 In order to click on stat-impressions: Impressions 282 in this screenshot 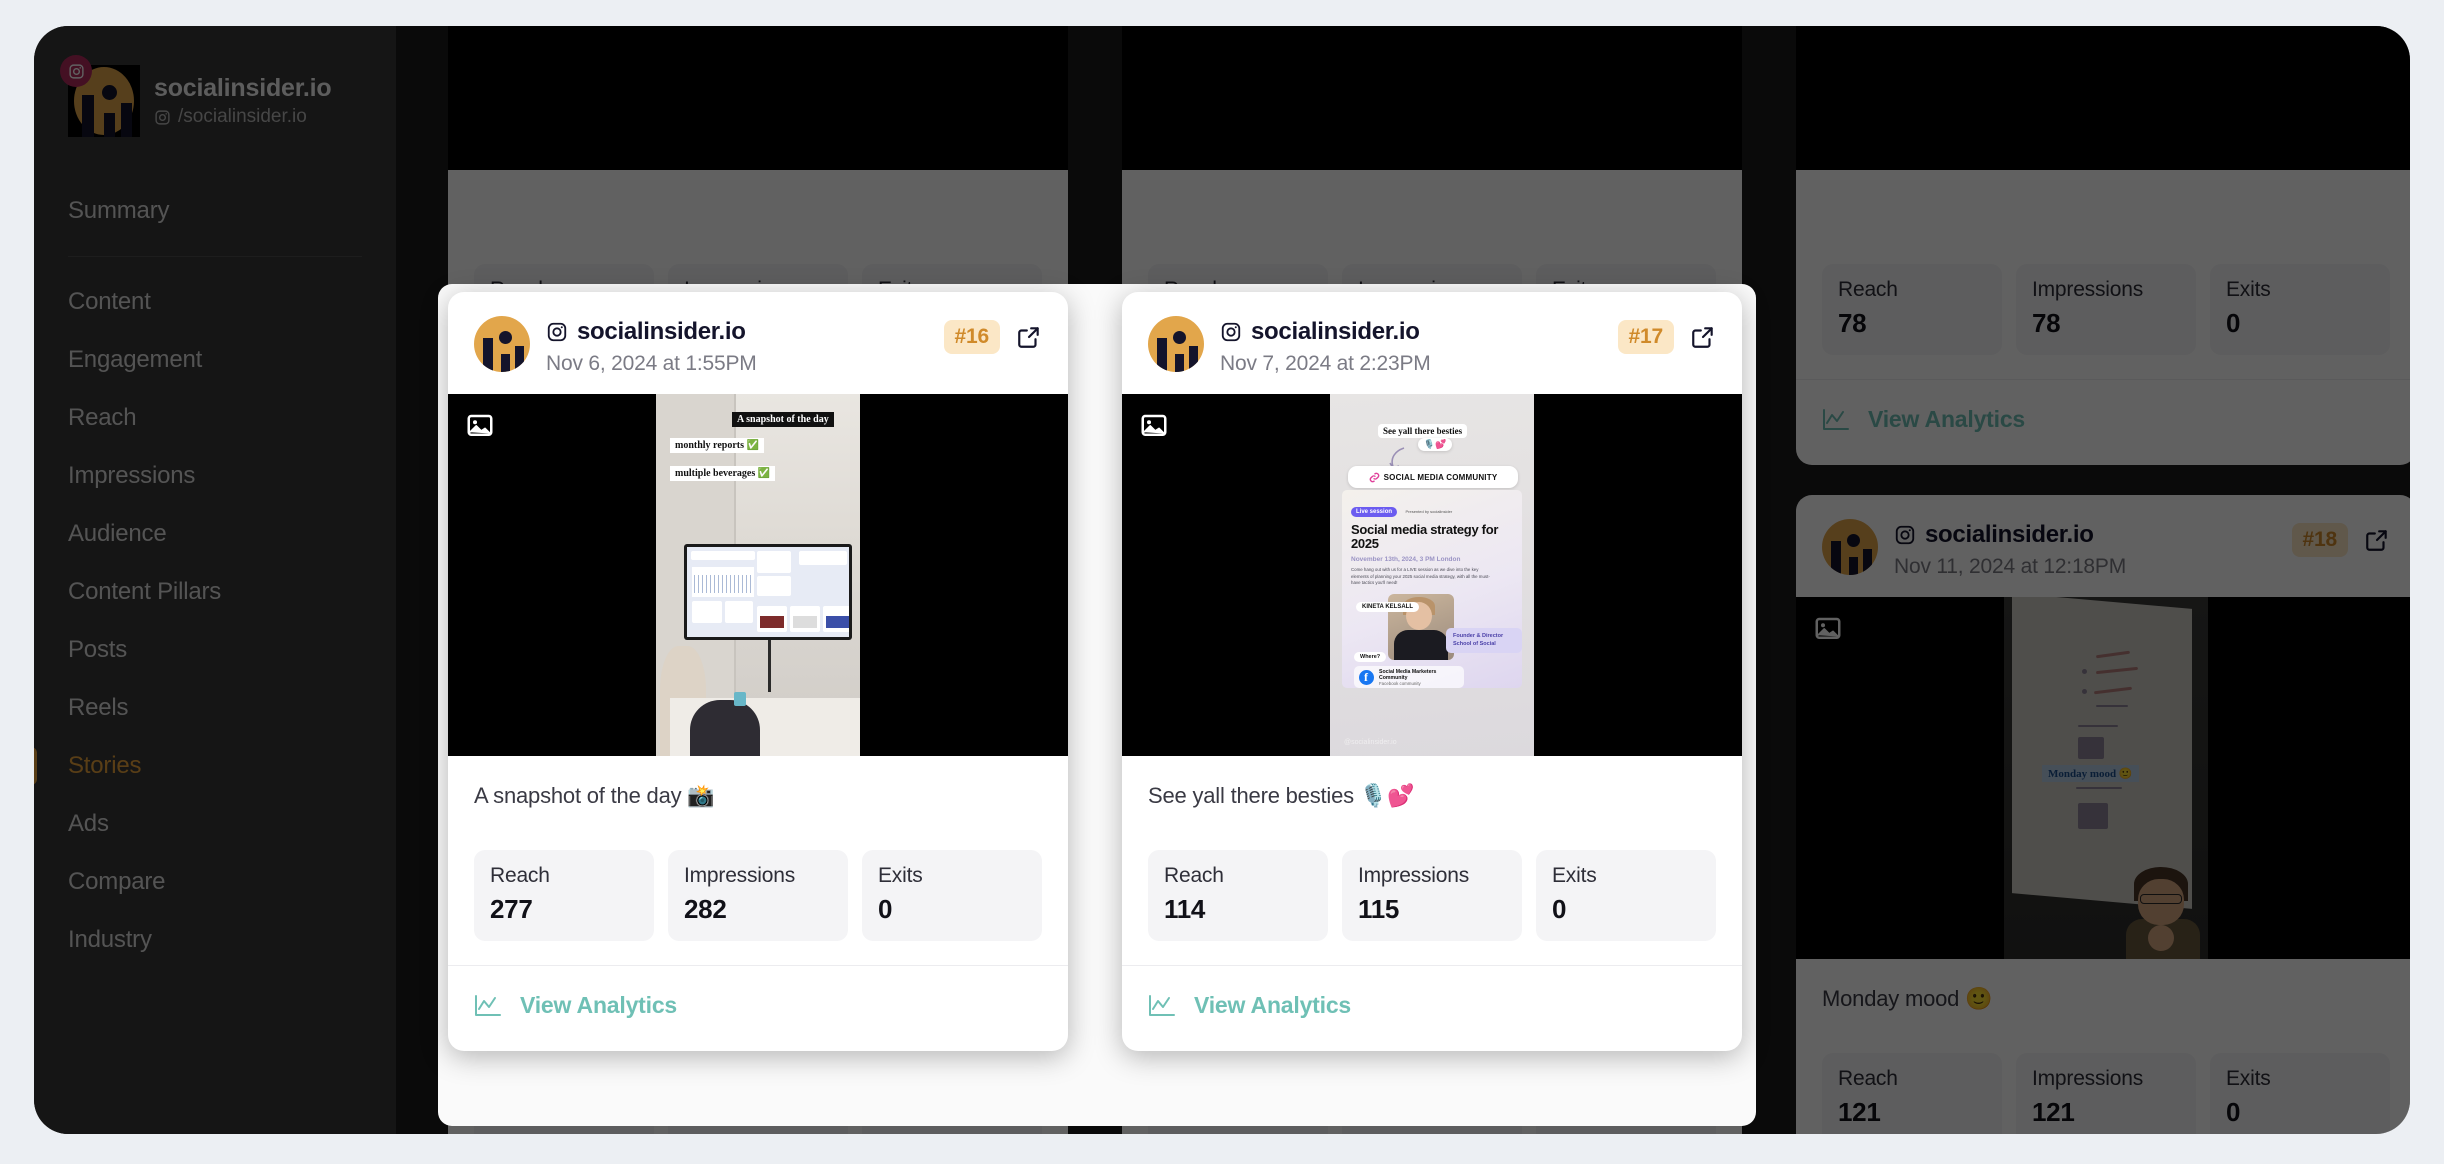, I will do `click(758, 895)`.